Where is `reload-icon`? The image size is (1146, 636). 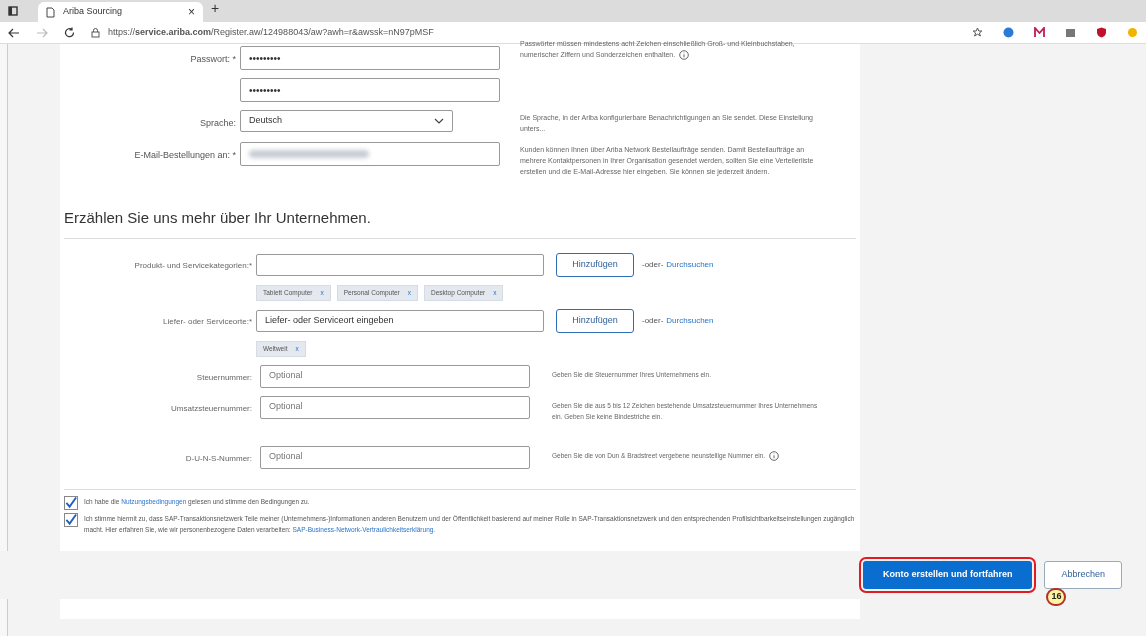 reload-icon is located at coordinates (69, 32).